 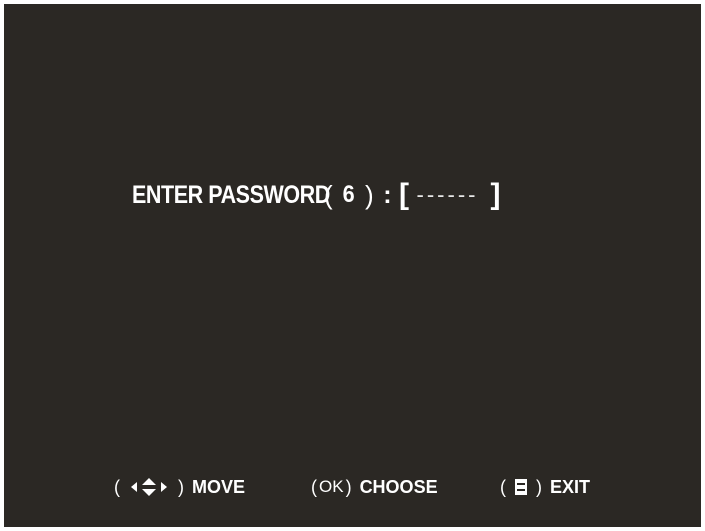 I want to click on move-hint-close-paren: ), so click(x=181, y=486).